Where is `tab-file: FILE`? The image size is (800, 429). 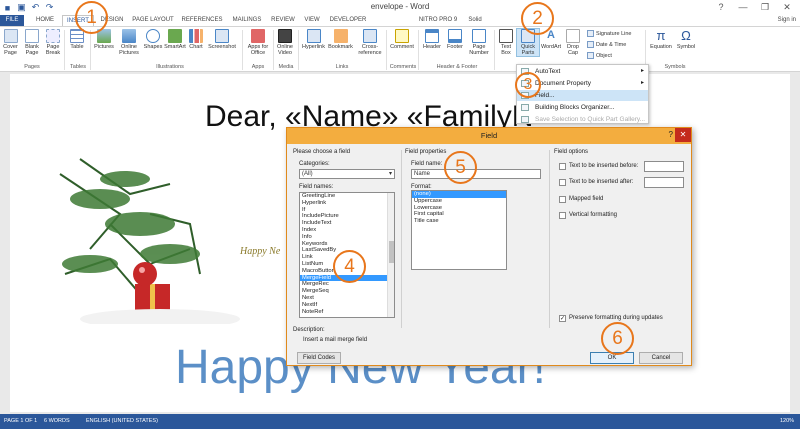 tab-file: FILE is located at coordinates (12, 20).